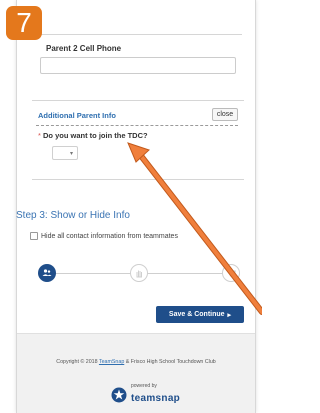 The height and width of the screenshot is (413, 320). What do you see at coordinates (229, 315) in the screenshot?
I see `play-arrow-icon: ▸` at bounding box center [229, 315].